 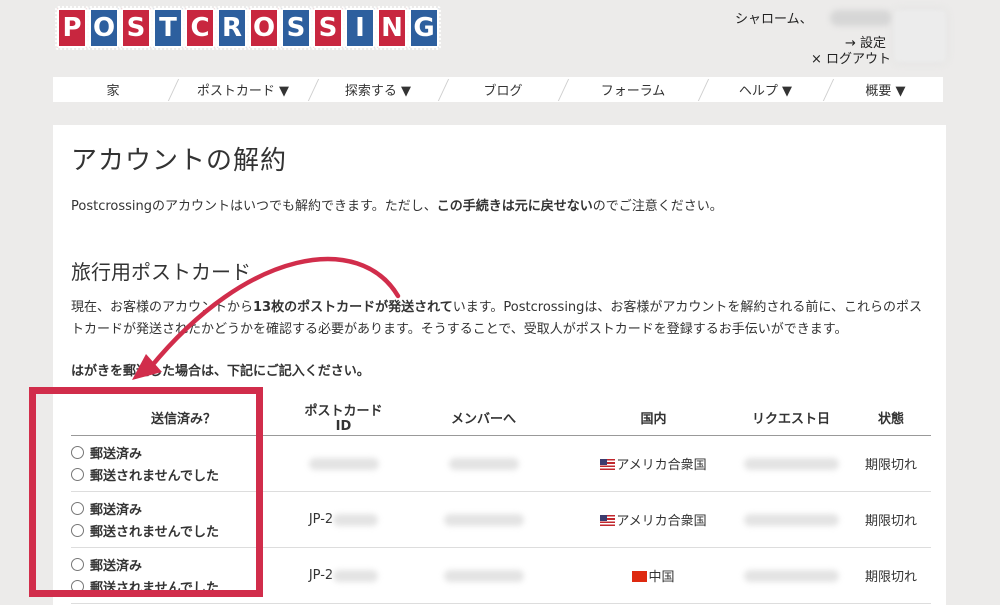 I want to click on logout-link: × ログアウト, so click(x=851, y=57).